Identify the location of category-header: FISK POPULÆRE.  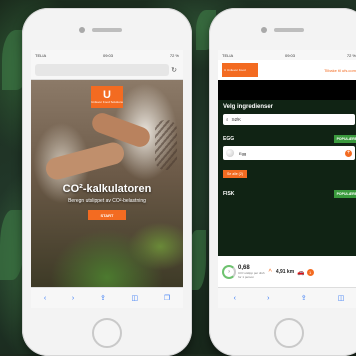
(287, 193).